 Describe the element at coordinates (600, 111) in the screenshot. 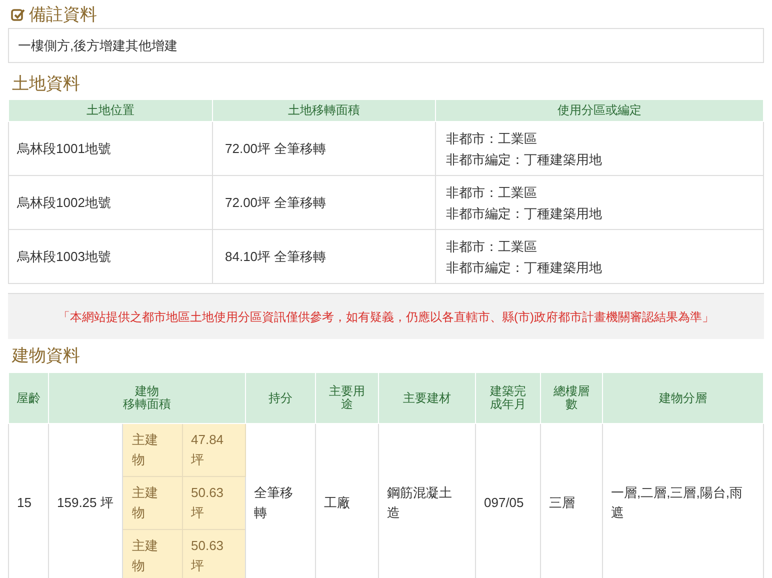

I see `column-header: 使用分區或編定` at that location.